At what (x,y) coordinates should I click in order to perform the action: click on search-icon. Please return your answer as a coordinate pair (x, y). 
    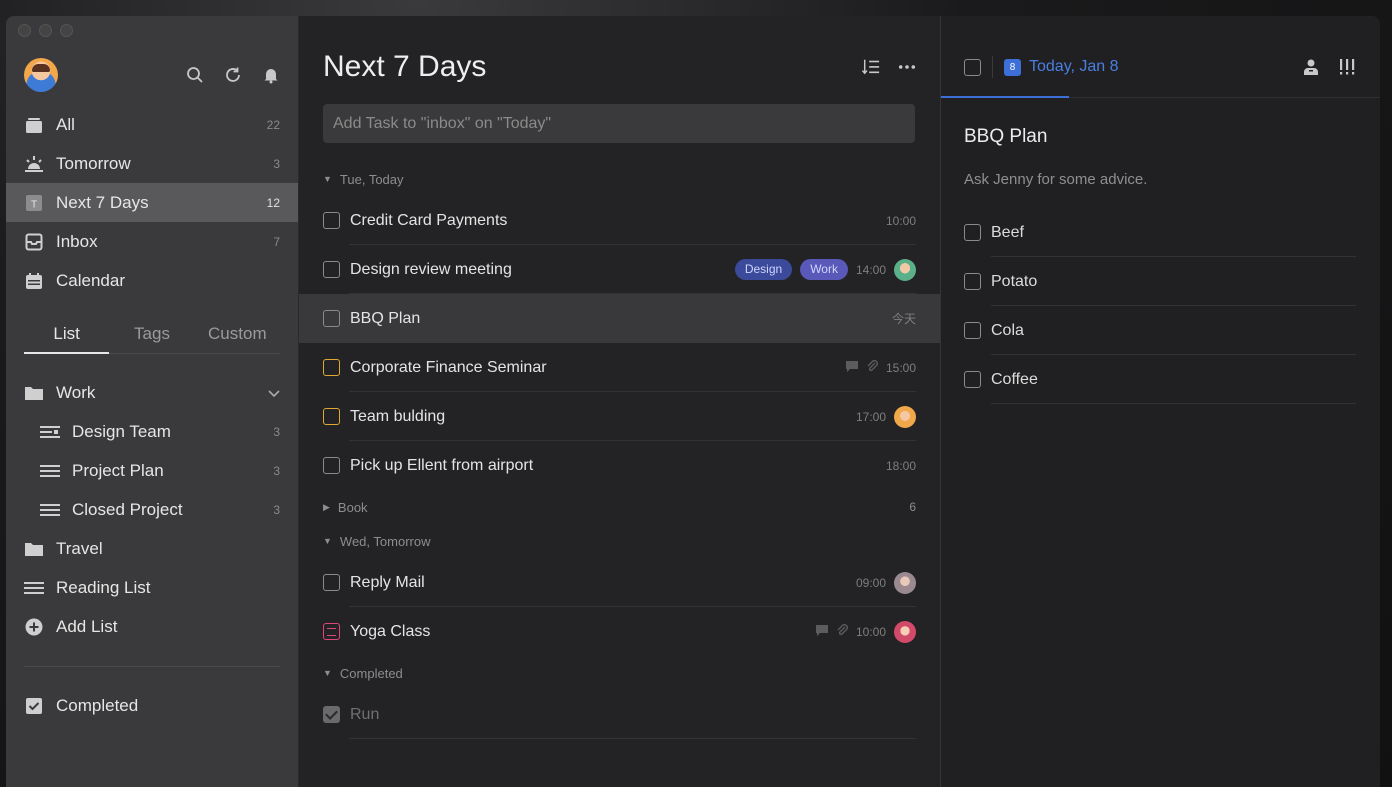
    Looking at the image, I should click on (195, 75).